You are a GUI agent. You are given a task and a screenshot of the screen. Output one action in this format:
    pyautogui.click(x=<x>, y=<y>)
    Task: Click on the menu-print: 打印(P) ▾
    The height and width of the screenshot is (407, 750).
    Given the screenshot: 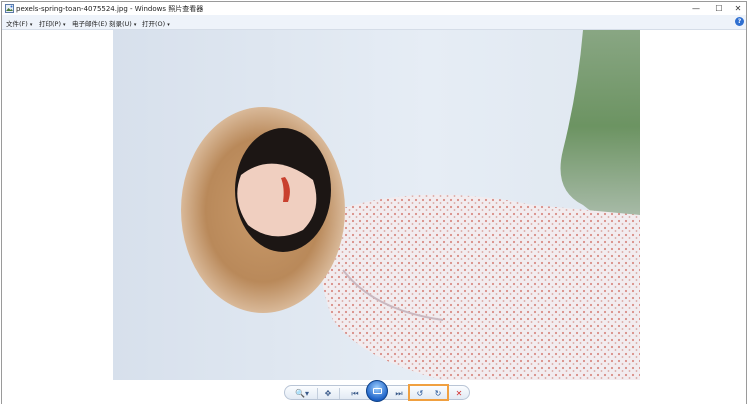 What is the action you would take?
    pyautogui.click(x=52, y=23)
    